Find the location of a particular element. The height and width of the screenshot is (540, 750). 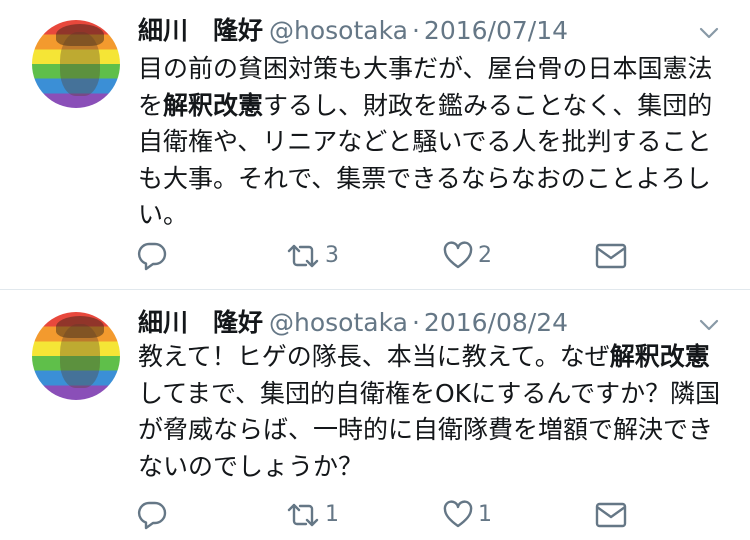

like-count: 2 is located at coordinates (485, 255).